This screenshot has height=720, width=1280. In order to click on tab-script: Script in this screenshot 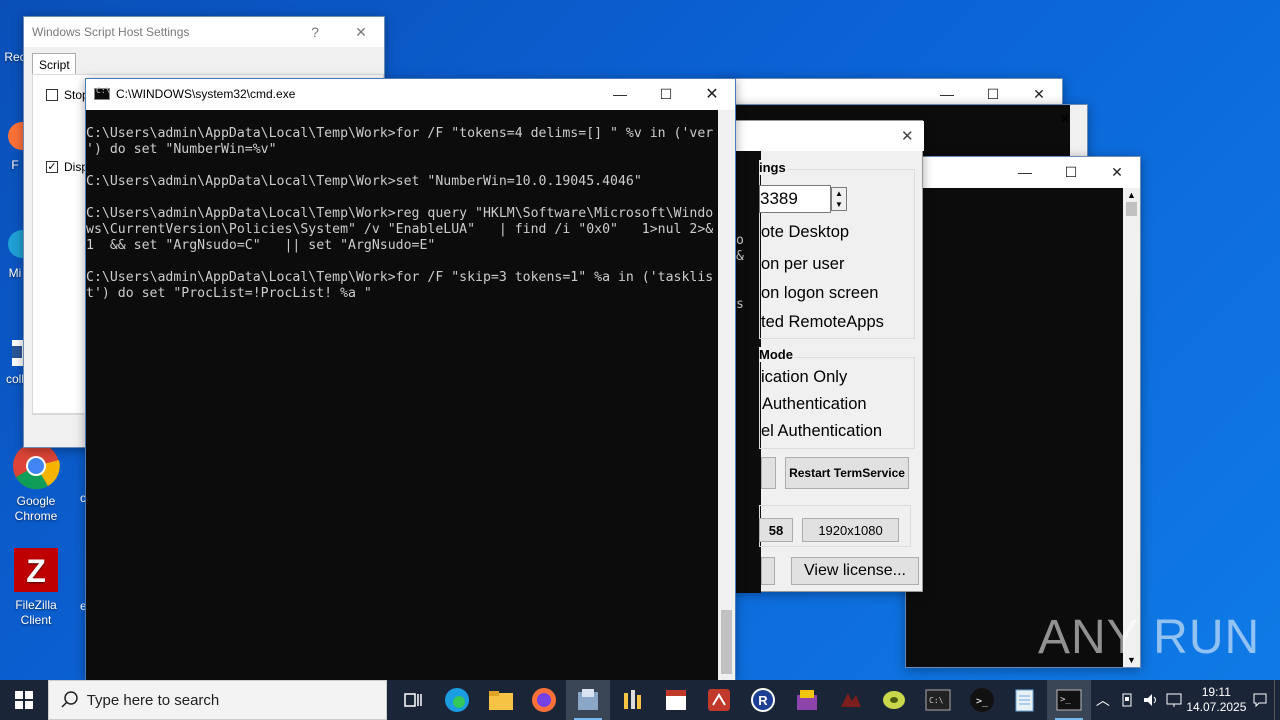, I will do `click(54, 64)`.